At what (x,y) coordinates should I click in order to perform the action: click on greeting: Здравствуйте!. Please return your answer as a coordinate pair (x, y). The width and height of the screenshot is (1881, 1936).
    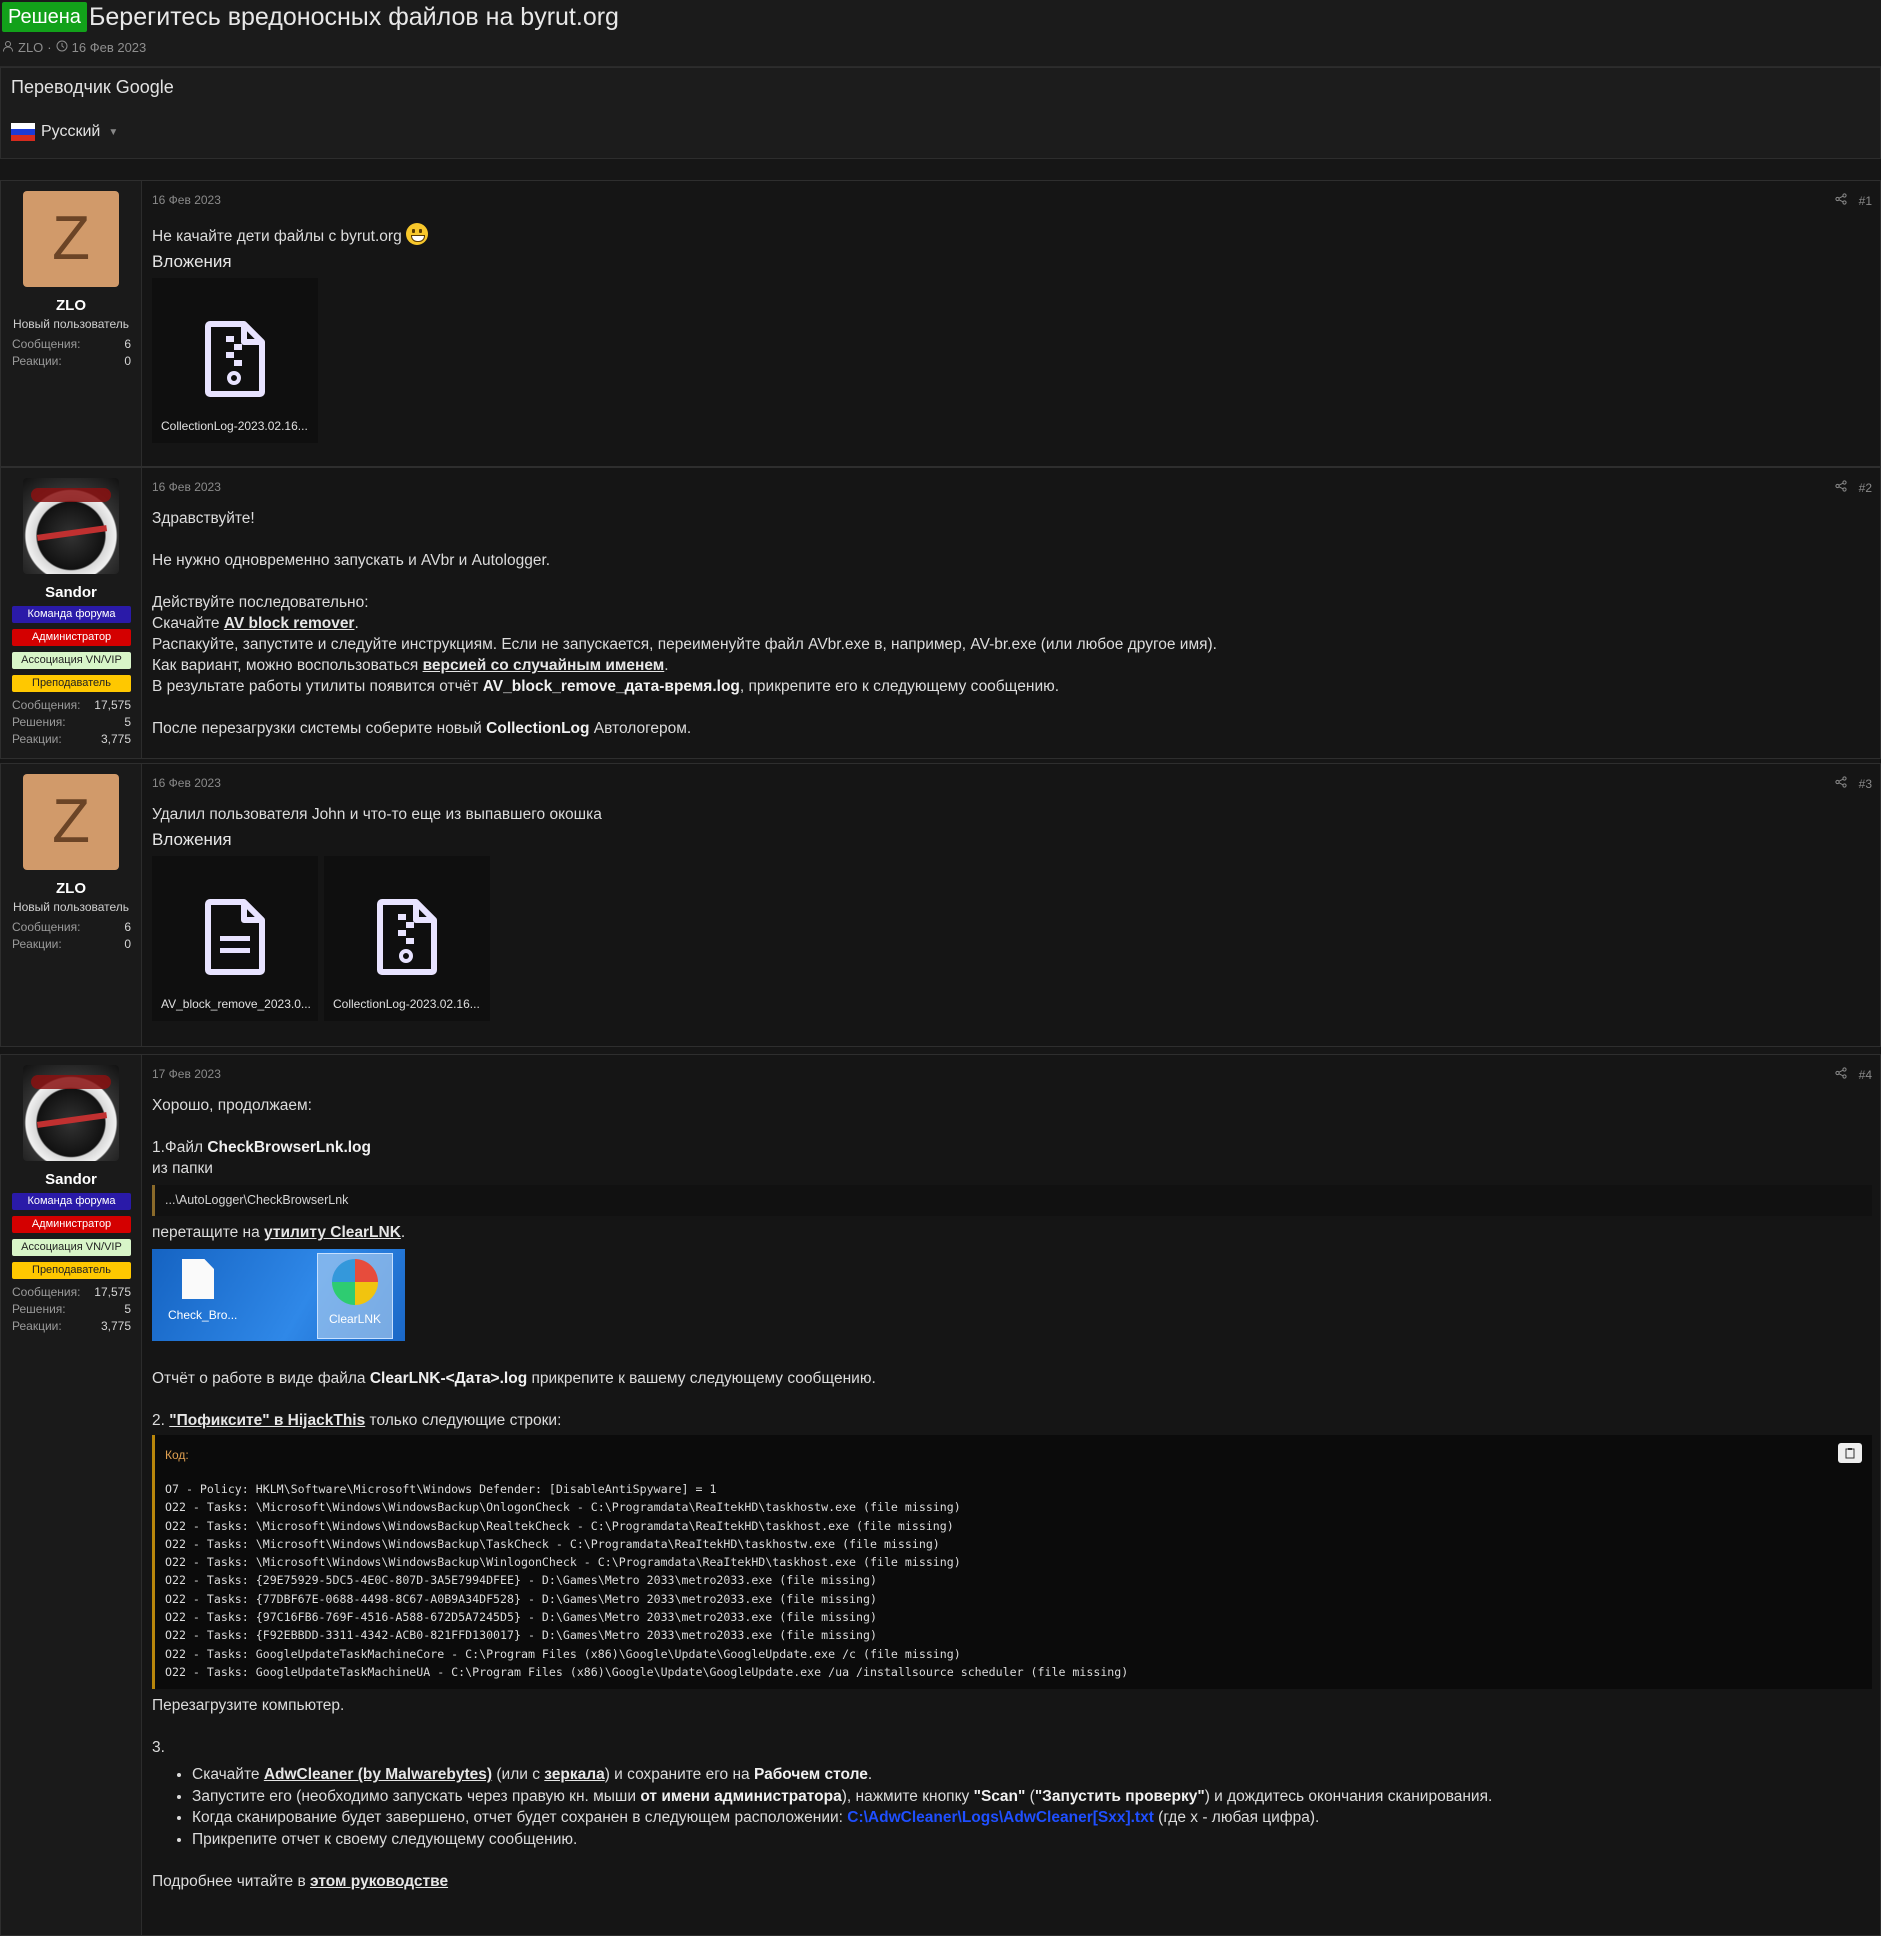
    Looking at the image, I should click on (203, 518).